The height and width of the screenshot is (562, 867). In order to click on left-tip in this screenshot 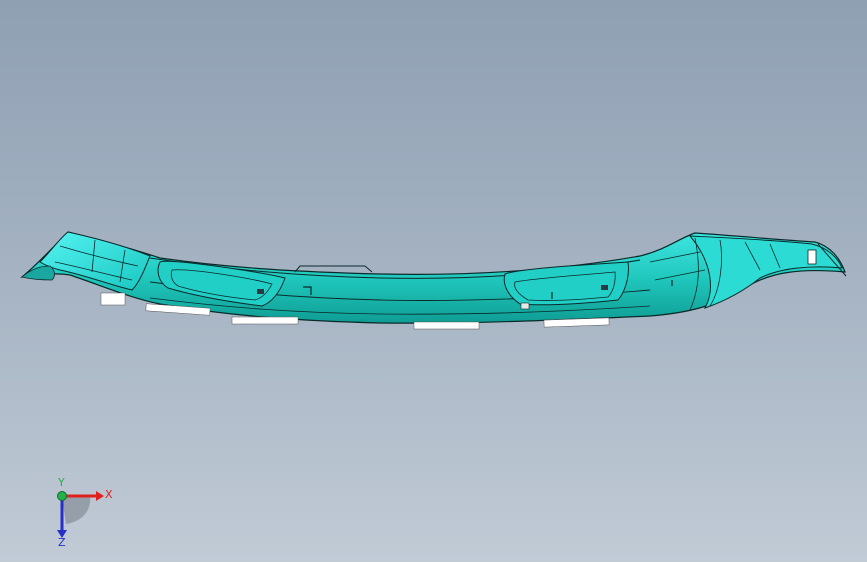, I will do `click(38, 273)`.